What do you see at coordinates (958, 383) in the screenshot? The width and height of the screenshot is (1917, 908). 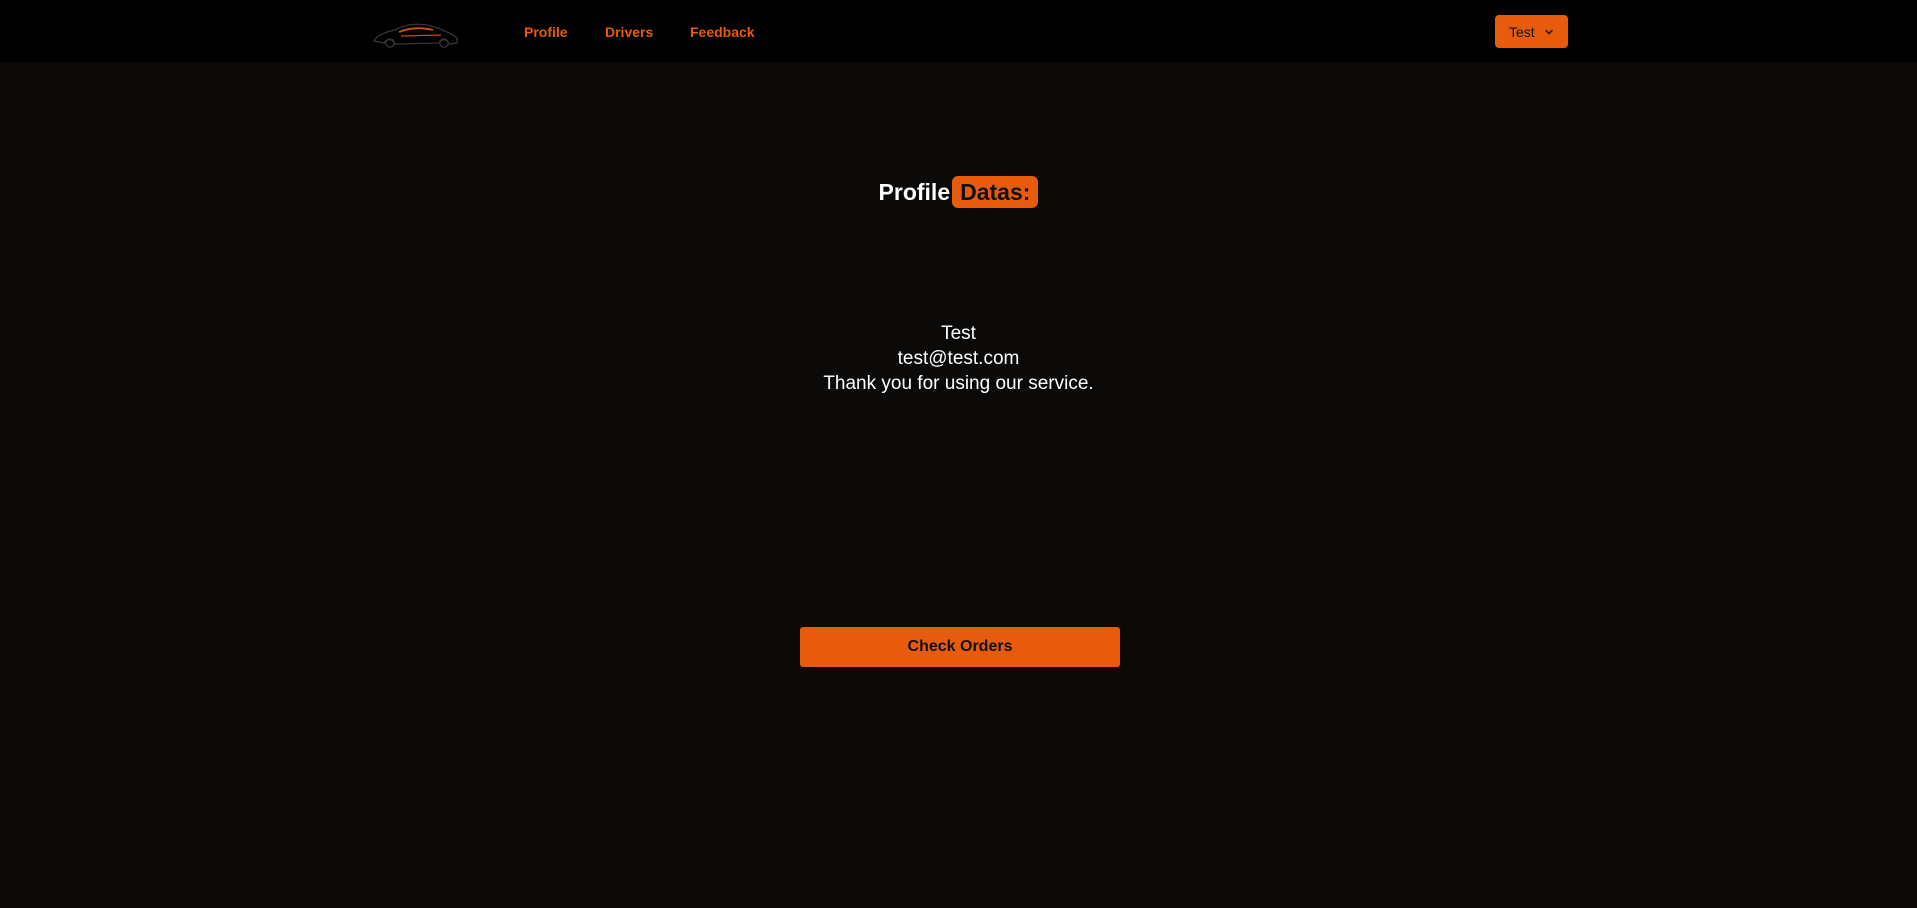 I see `profile-message: Thank you for using our service.` at bounding box center [958, 383].